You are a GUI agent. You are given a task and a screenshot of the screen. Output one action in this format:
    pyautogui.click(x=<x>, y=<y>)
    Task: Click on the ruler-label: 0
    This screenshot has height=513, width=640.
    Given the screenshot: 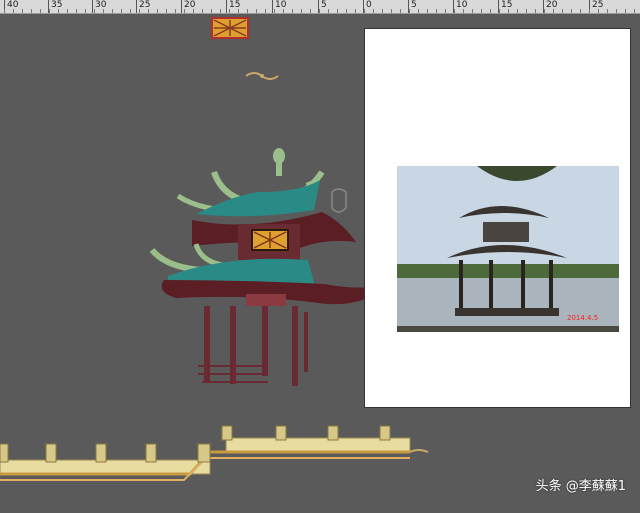 What is the action you would take?
    pyautogui.click(x=369, y=5)
    